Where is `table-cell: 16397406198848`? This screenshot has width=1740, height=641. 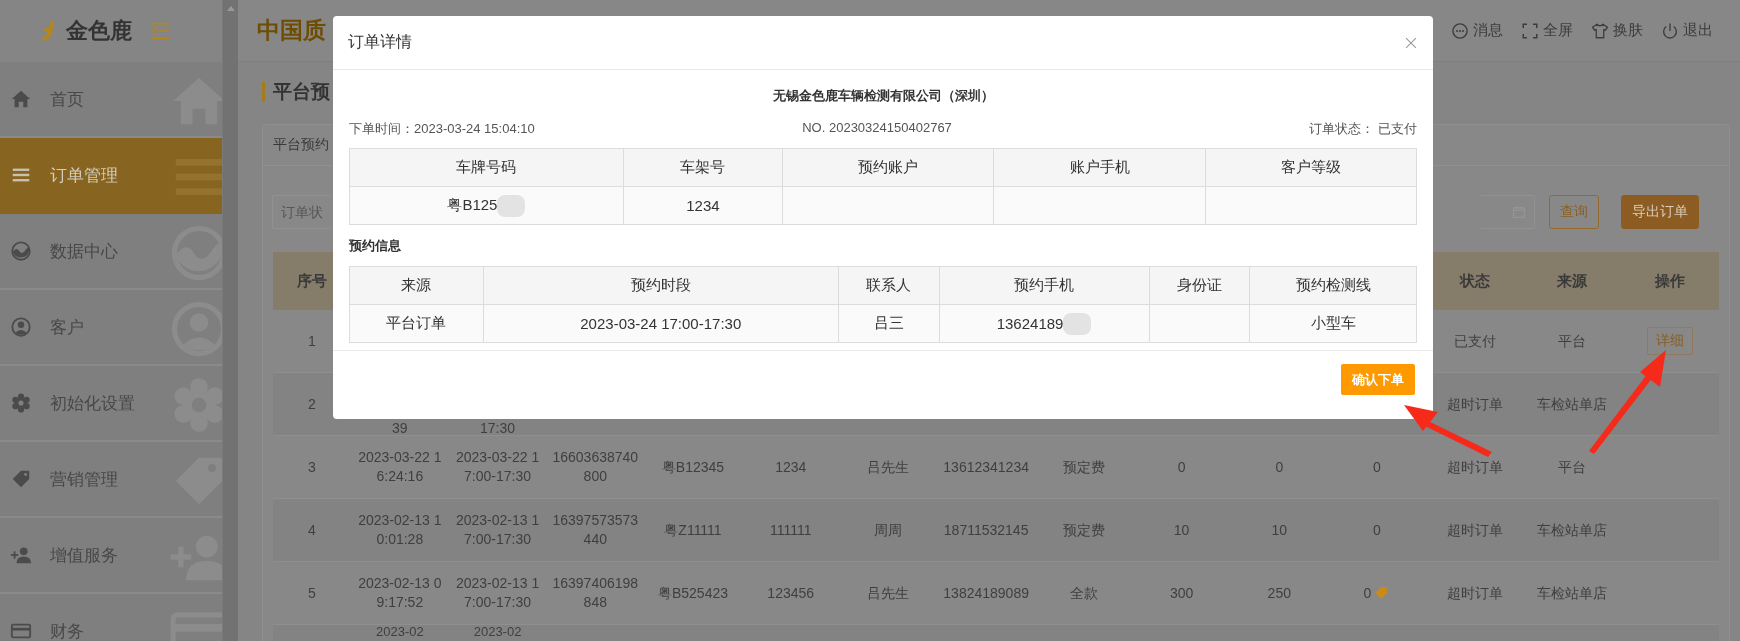 table-cell: 16397406198848 is located at coordinates (595, 593).